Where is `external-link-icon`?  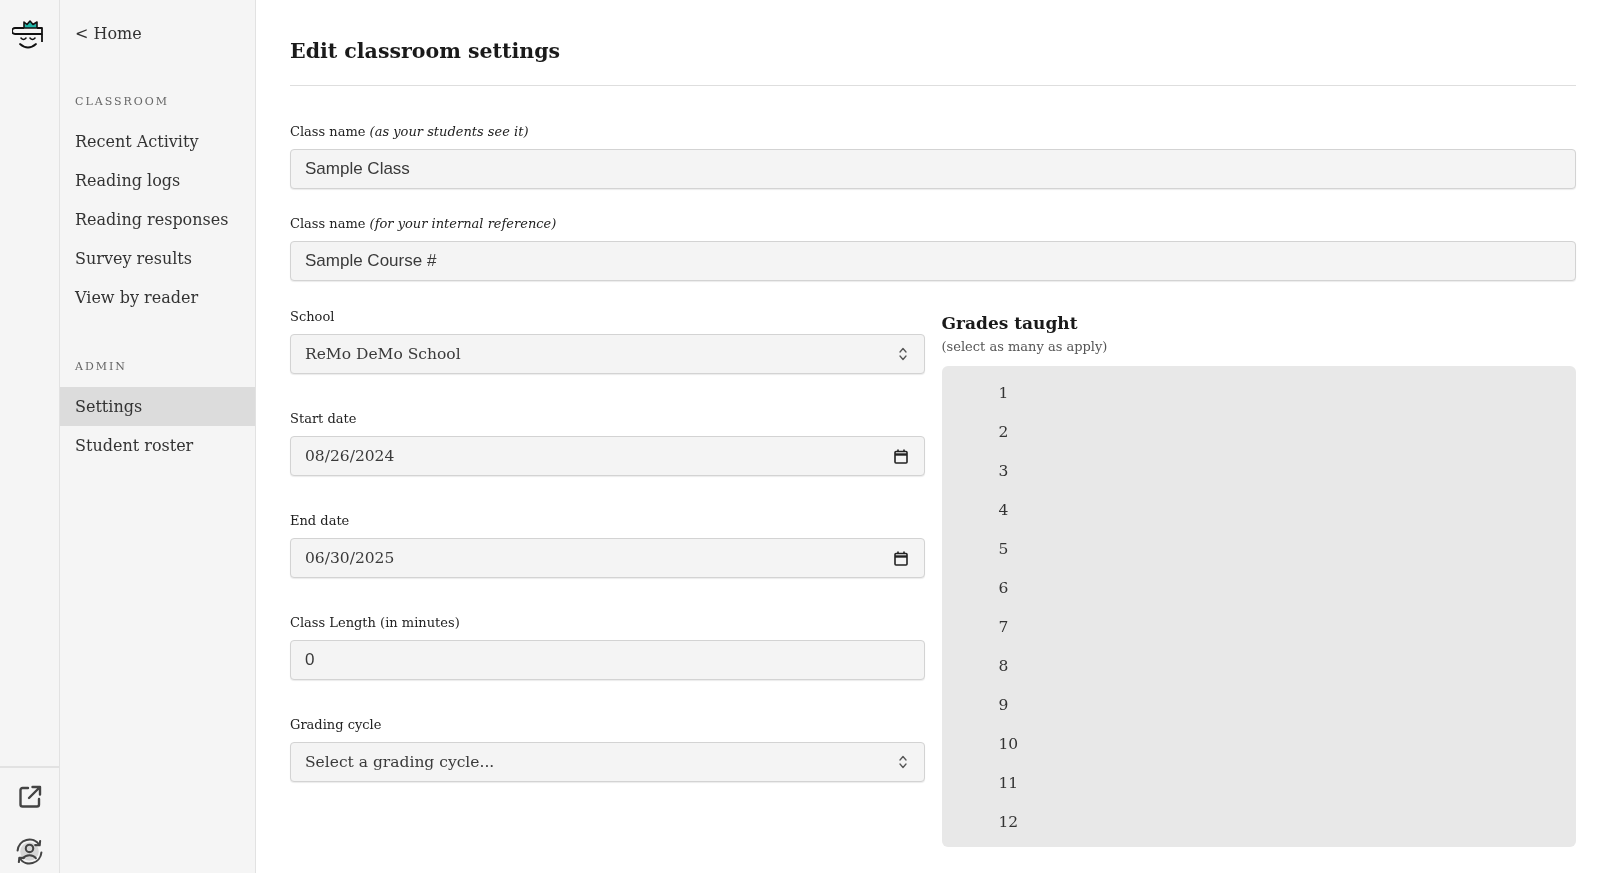
external-link-icon is located at coordinates (29, 797).